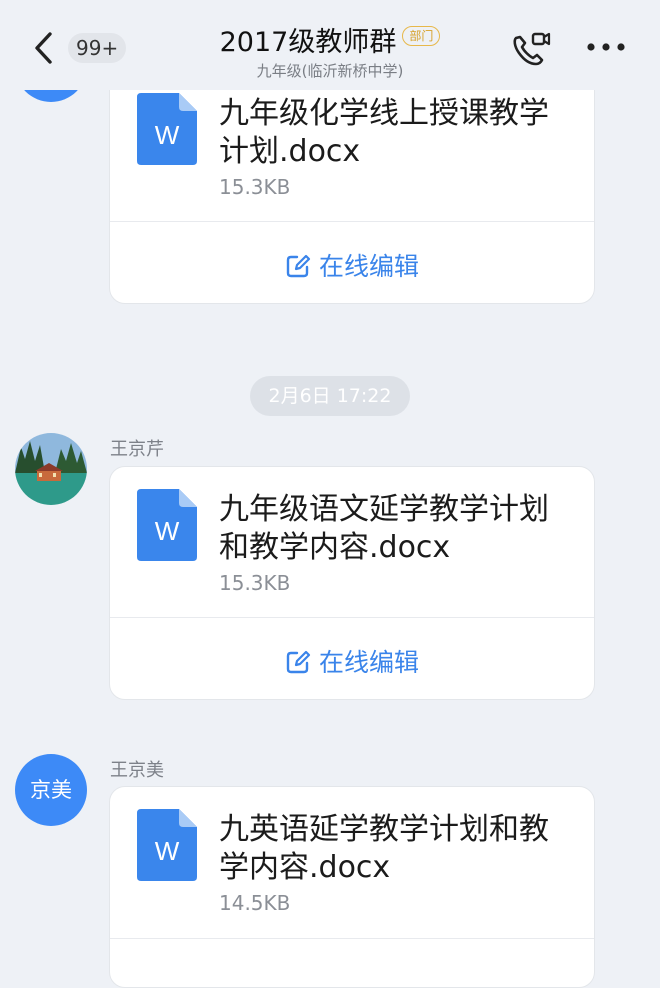 The width and height of the screenshot is (660, 988). I want to click on file-name: 九年级语文延学教学计划和教学内容.docx, so click(384, 528).